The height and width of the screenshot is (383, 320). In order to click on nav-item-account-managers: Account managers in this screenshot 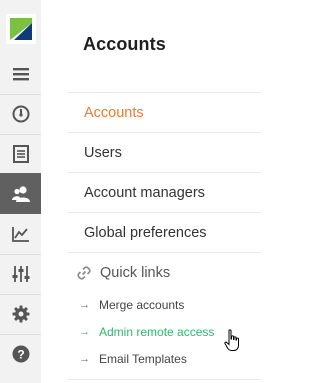, I will do `click(164, 192)`.